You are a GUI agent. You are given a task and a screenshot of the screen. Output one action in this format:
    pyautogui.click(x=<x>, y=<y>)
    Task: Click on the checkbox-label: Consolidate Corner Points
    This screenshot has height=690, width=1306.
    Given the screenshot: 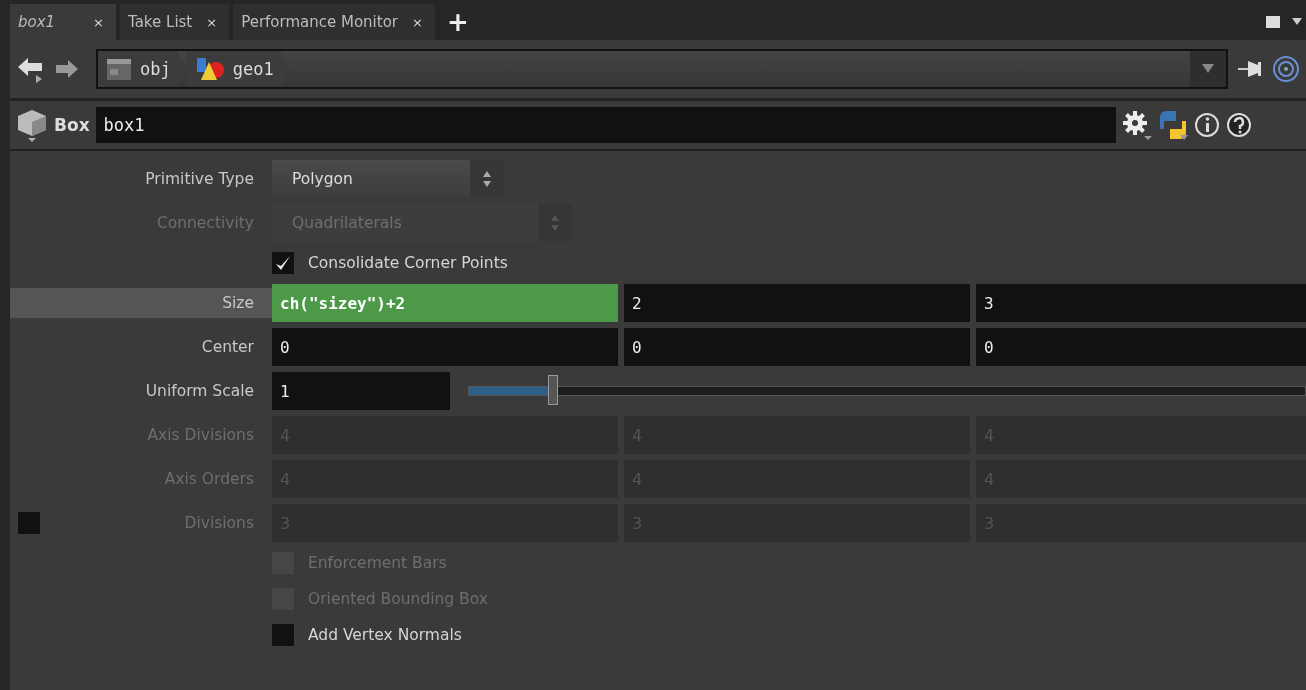 What is the action you would take?
    pyautogui.click(x=408, y=263)
    